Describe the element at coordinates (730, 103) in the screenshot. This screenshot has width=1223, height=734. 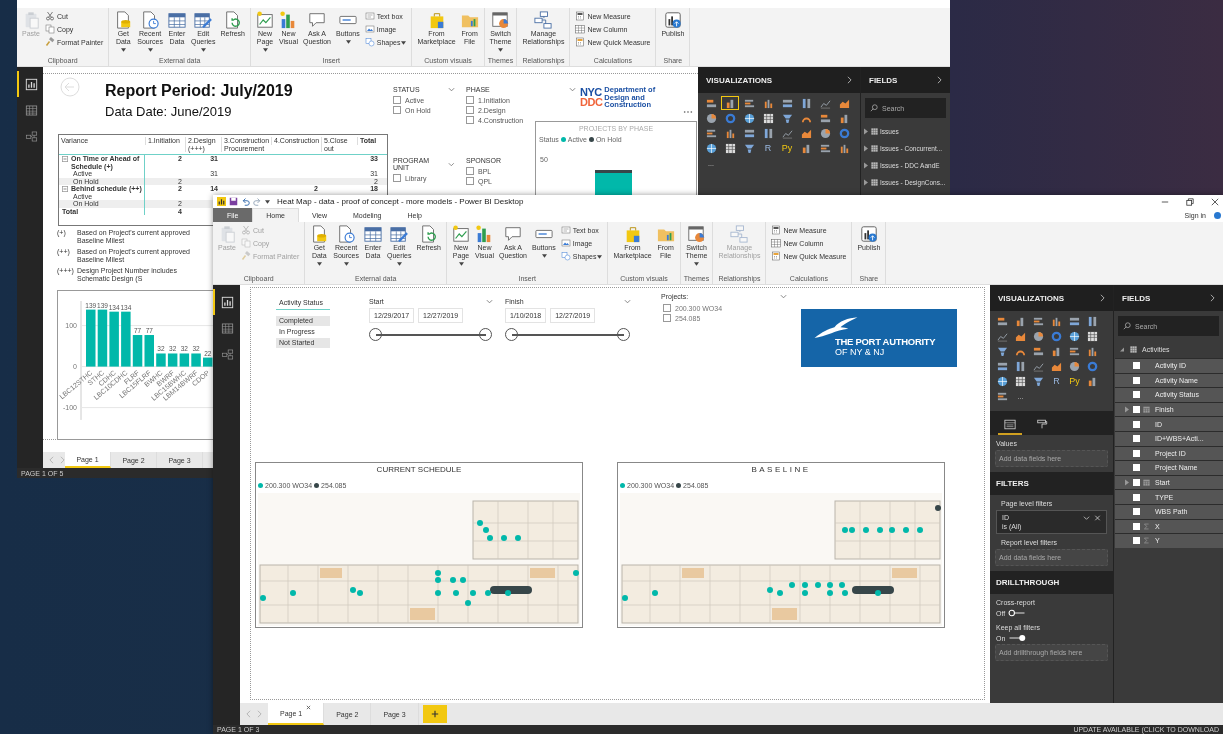
I see `visual-type-button` at that location.